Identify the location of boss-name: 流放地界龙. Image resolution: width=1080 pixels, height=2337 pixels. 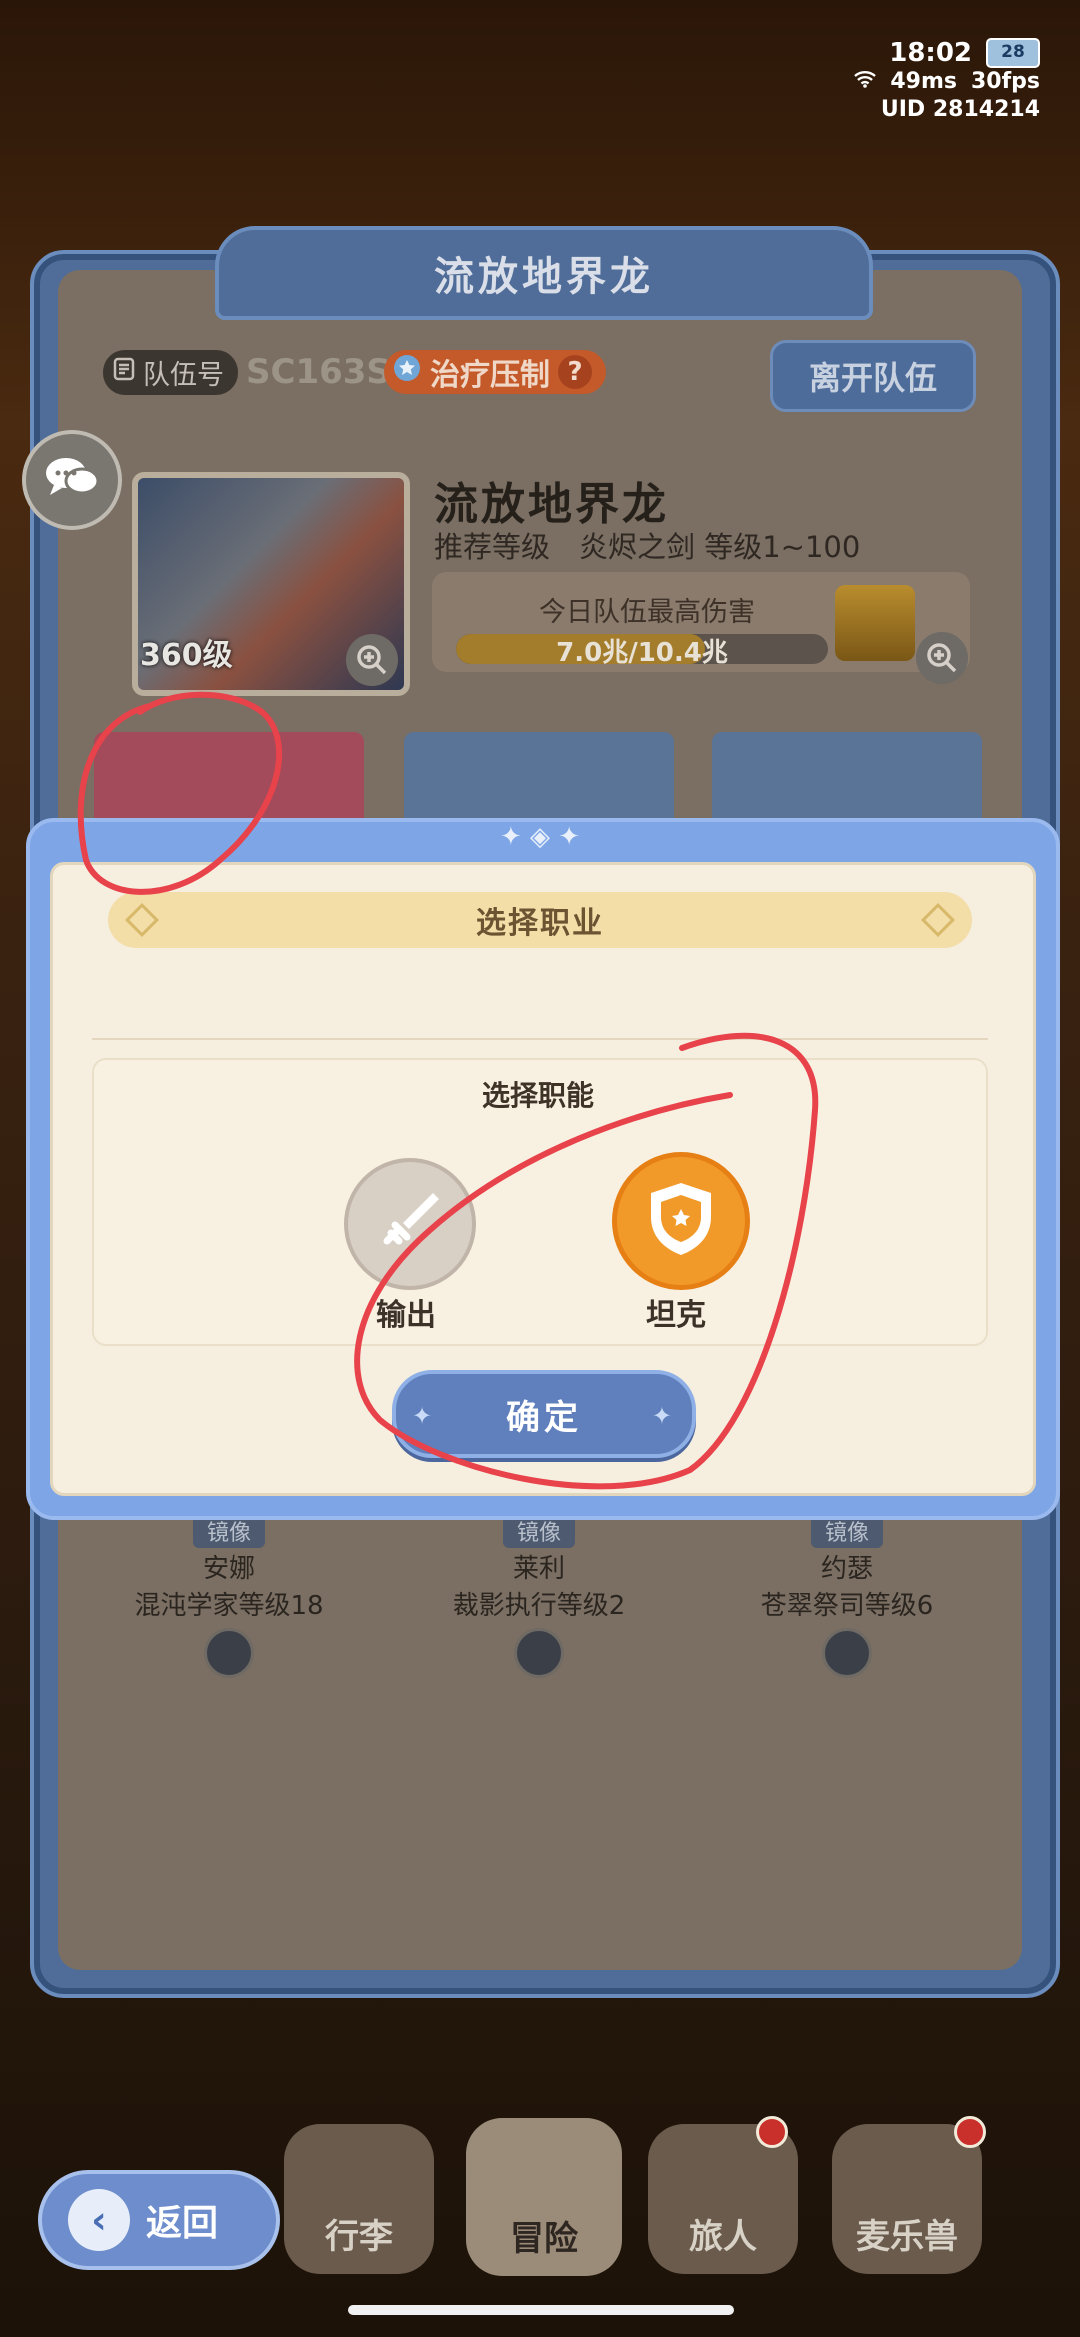
(551, 504).